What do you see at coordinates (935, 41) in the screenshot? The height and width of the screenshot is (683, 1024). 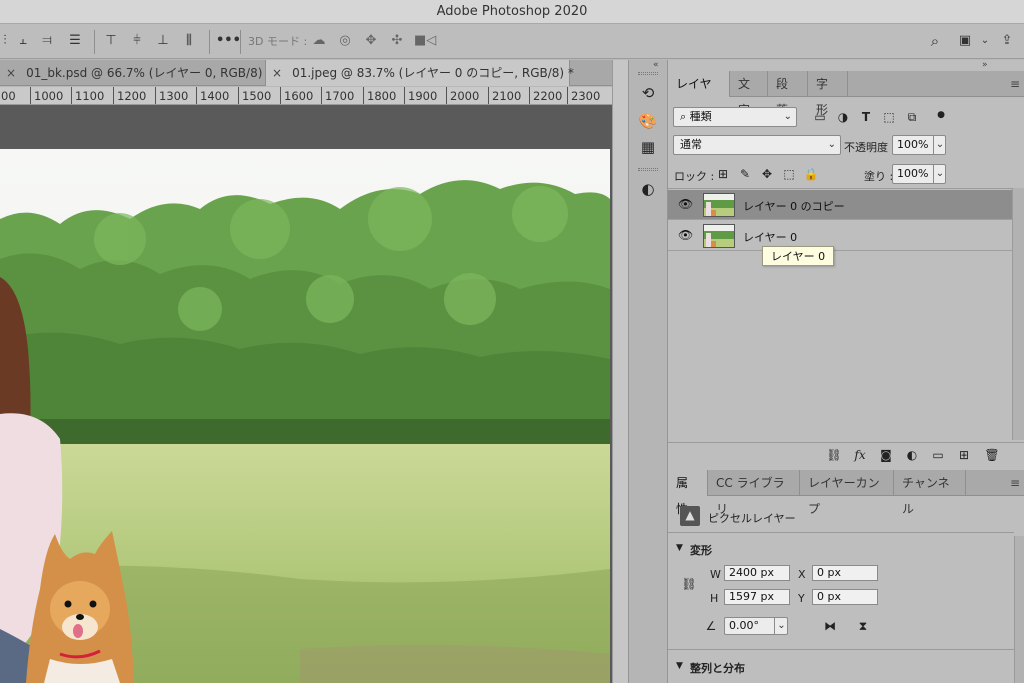 I see `search-icon: ⌕` at bounding box center [935, 41].